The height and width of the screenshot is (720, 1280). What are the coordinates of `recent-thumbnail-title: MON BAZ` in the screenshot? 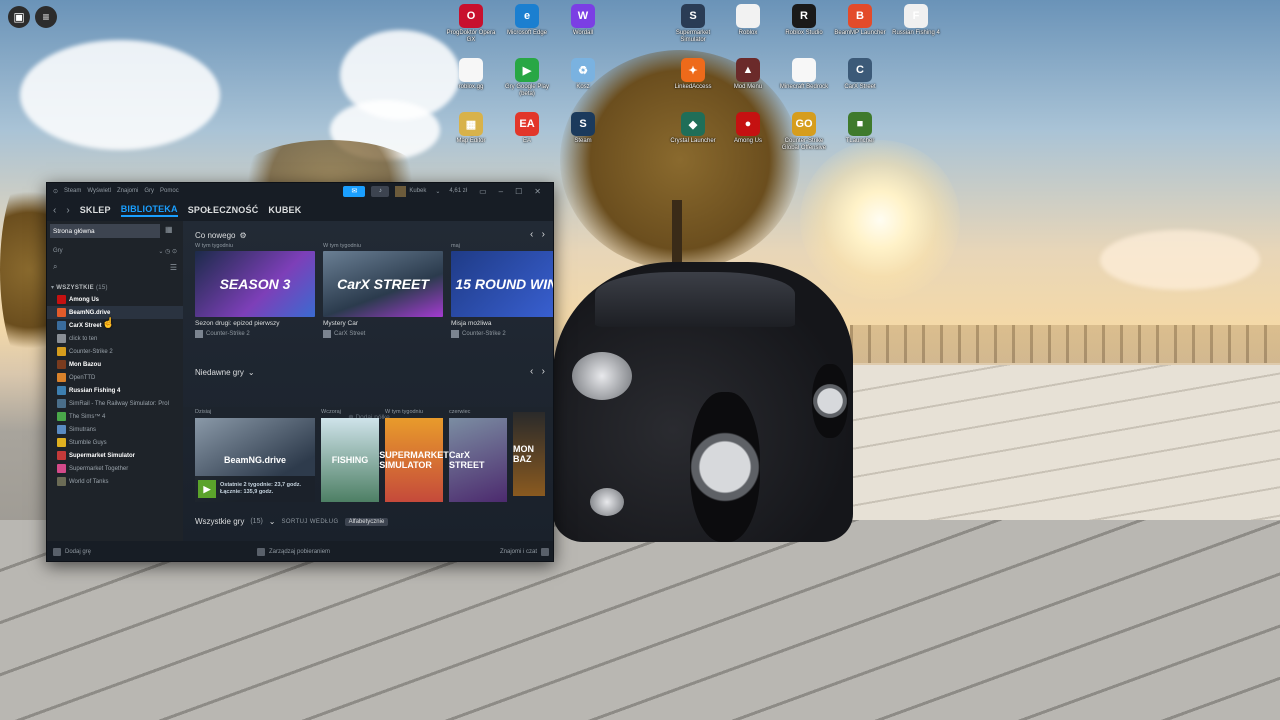 It's located at (523, 454).